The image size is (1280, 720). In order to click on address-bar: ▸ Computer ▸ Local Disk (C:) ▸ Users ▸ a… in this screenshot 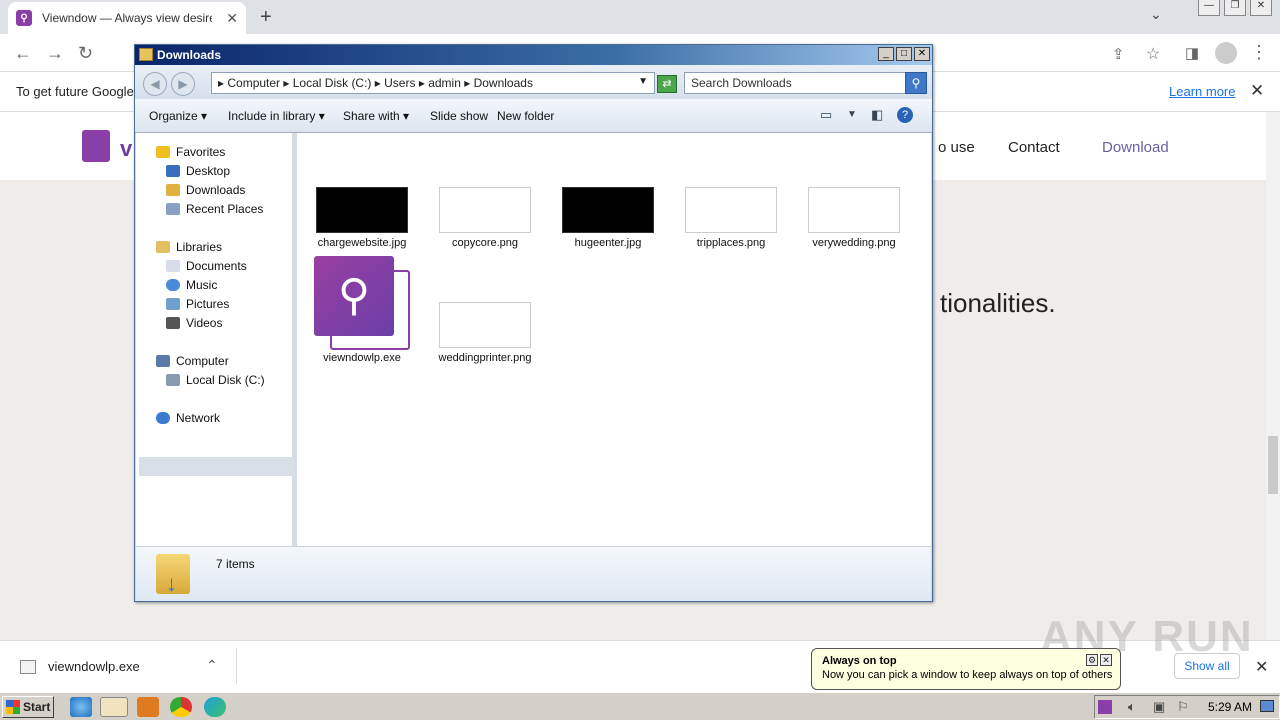, I will do `click(433, 83)`.